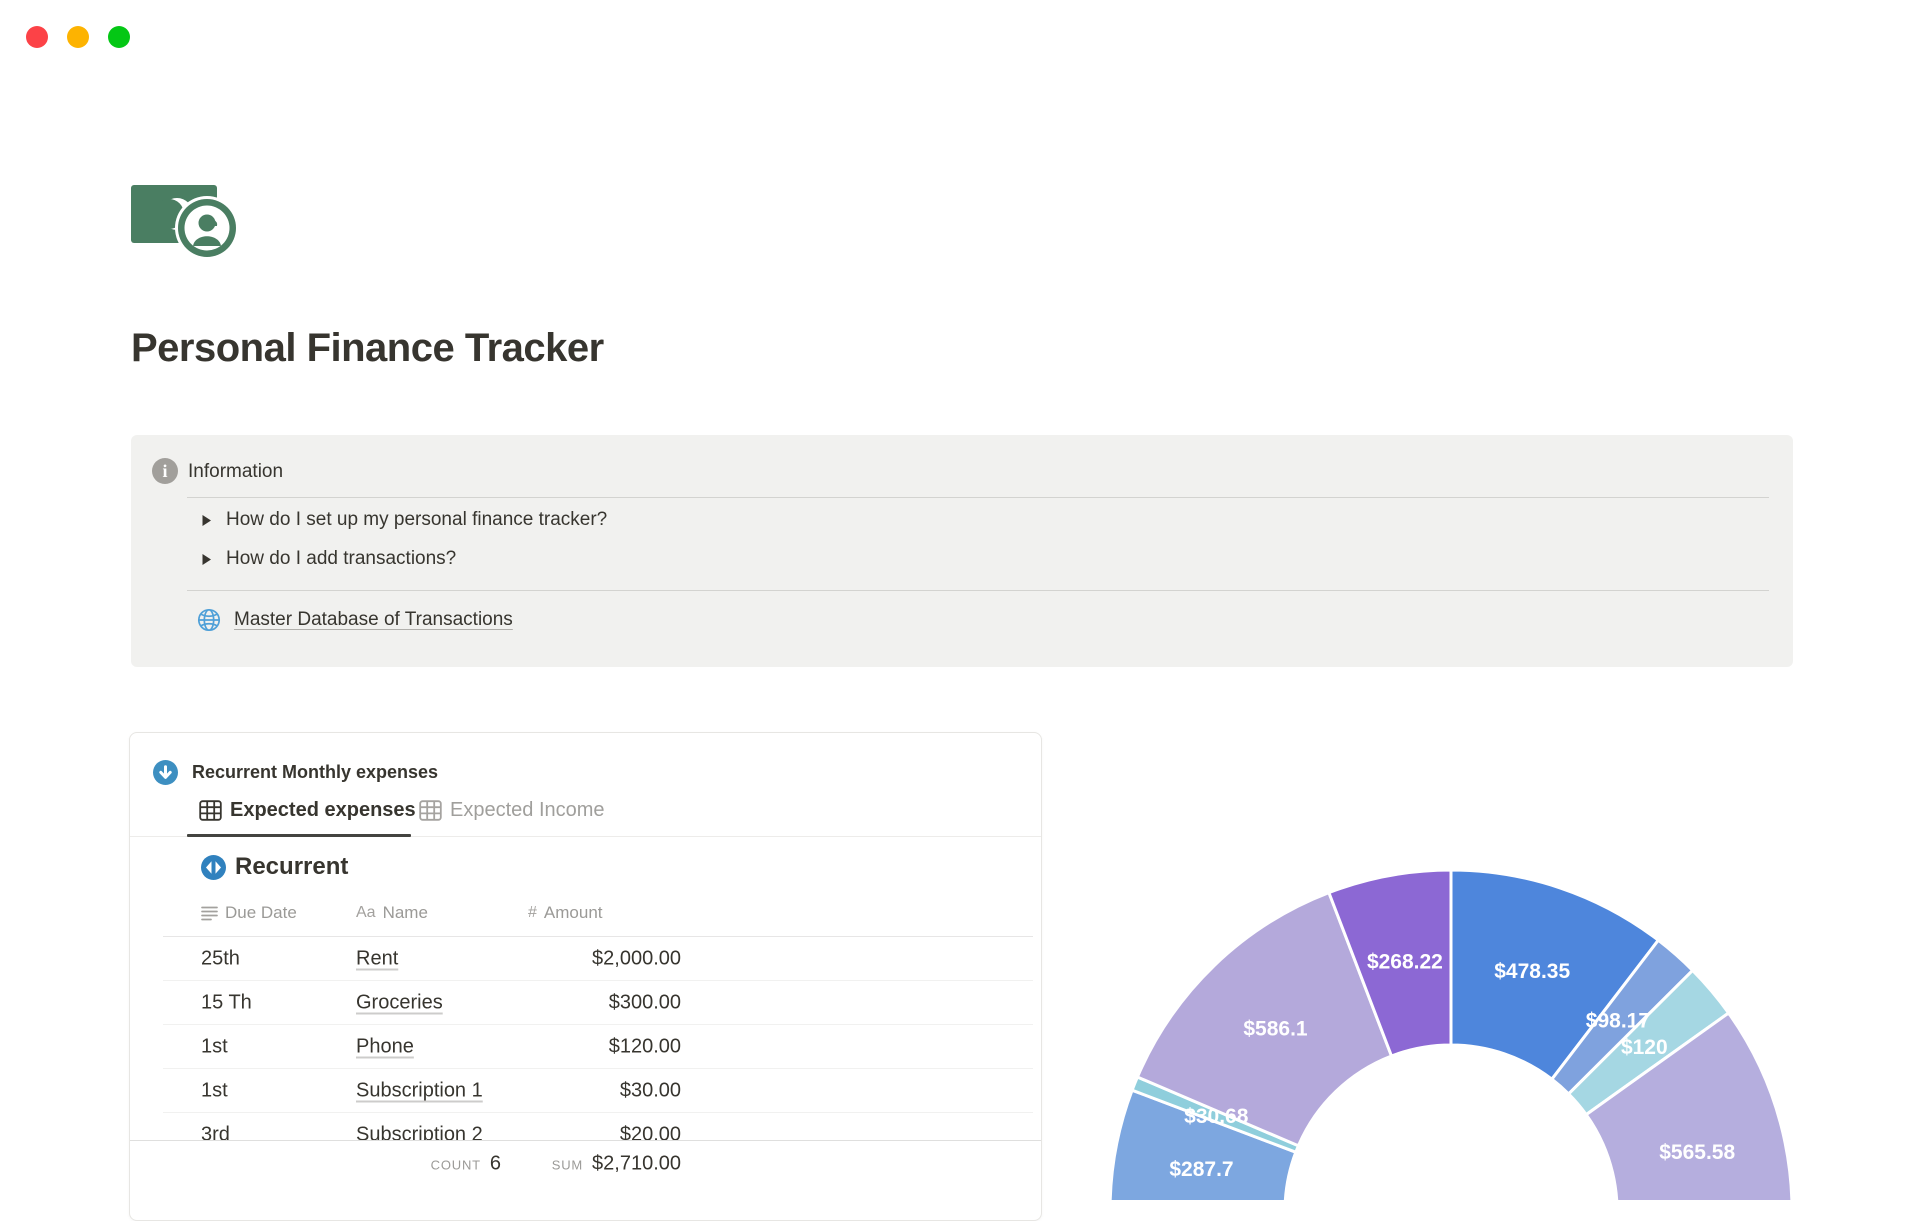 This screenshot has height=1221, width=1920. Describe the element at coordinates (373, 620) in the screenshot. I see `master-database-link: Master Database of Transactions` at that location.